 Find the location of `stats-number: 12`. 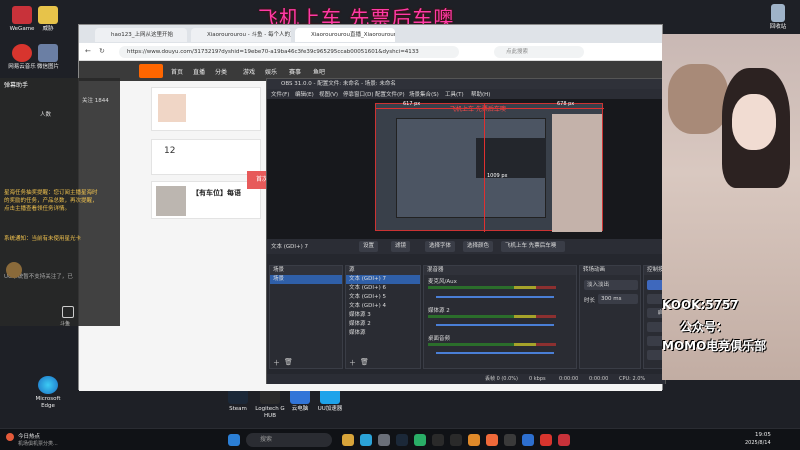

stats-number: 12 is located at coordinates (170, 151).